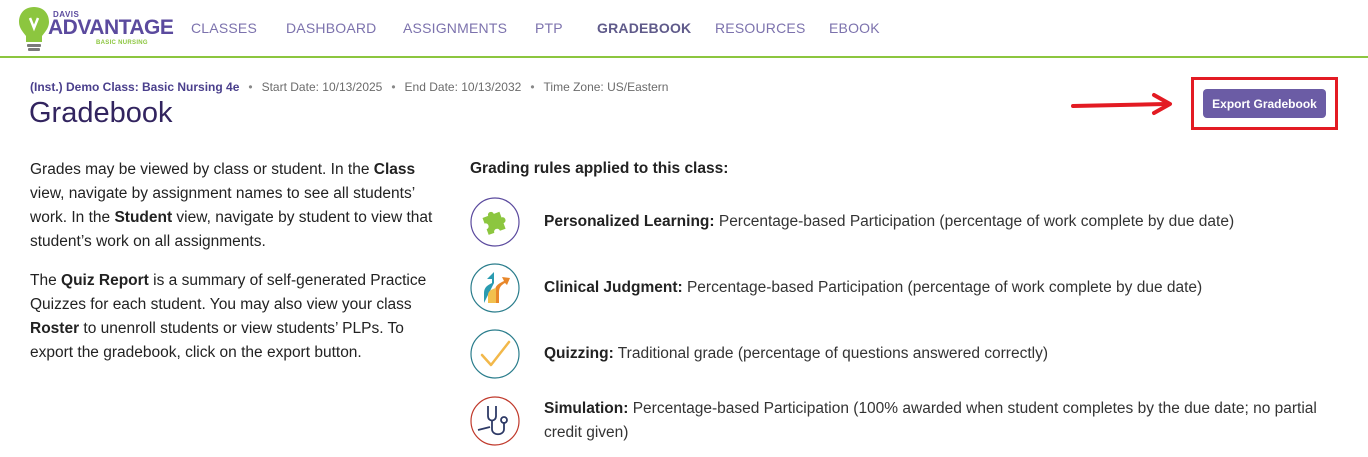 This screenshot has height=457, width=1368. I want to click on desc-bold-quiz-report: Quiz Report, so click(105, 280).